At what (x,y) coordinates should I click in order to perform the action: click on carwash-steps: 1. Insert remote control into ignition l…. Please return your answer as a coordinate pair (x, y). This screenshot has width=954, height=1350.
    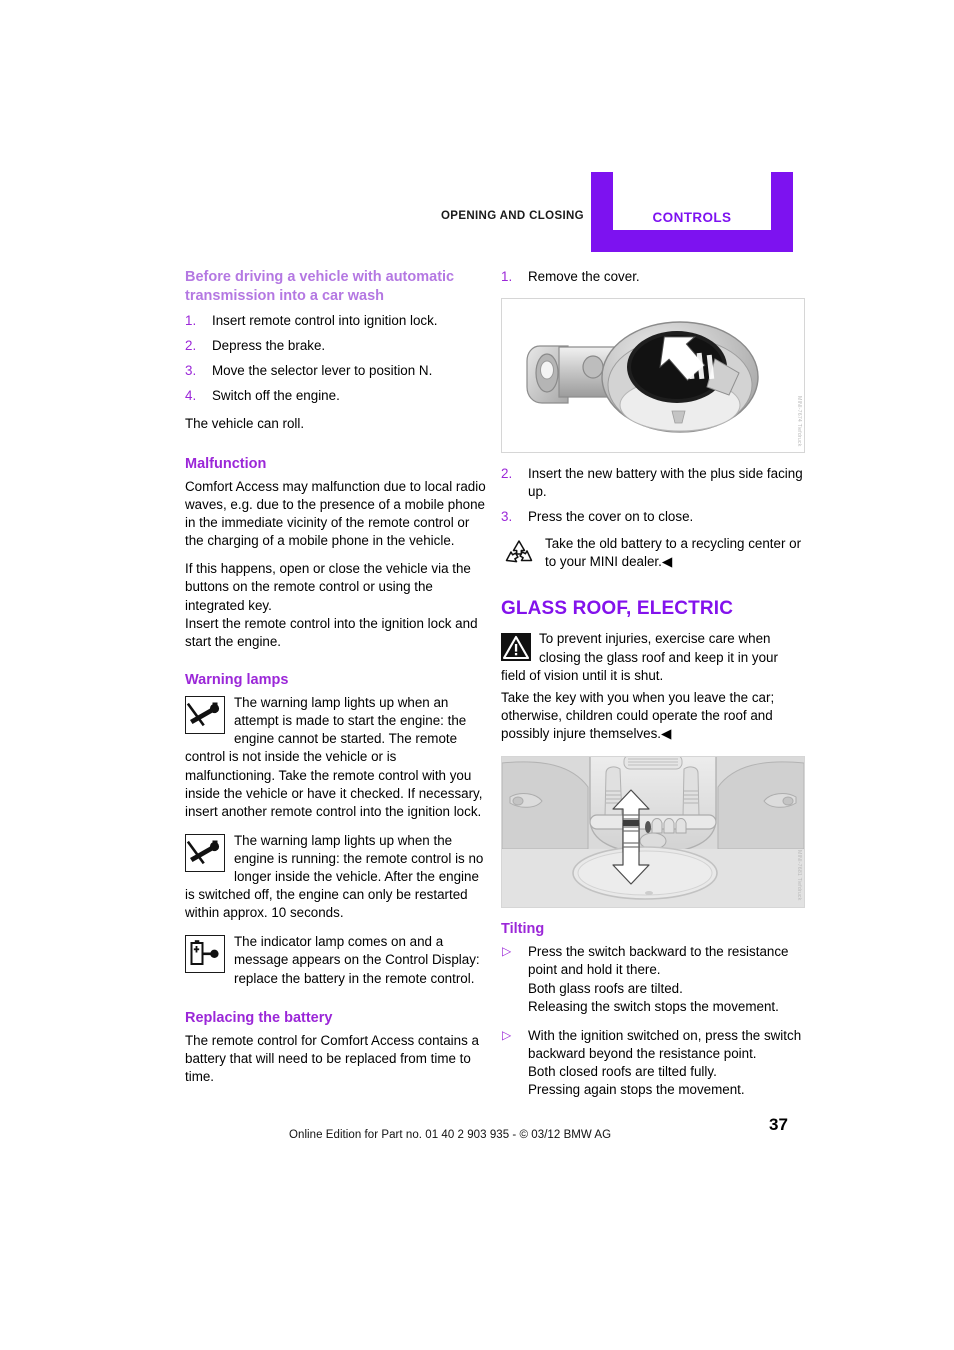
    Looking at the image, I should click on (337, 358).